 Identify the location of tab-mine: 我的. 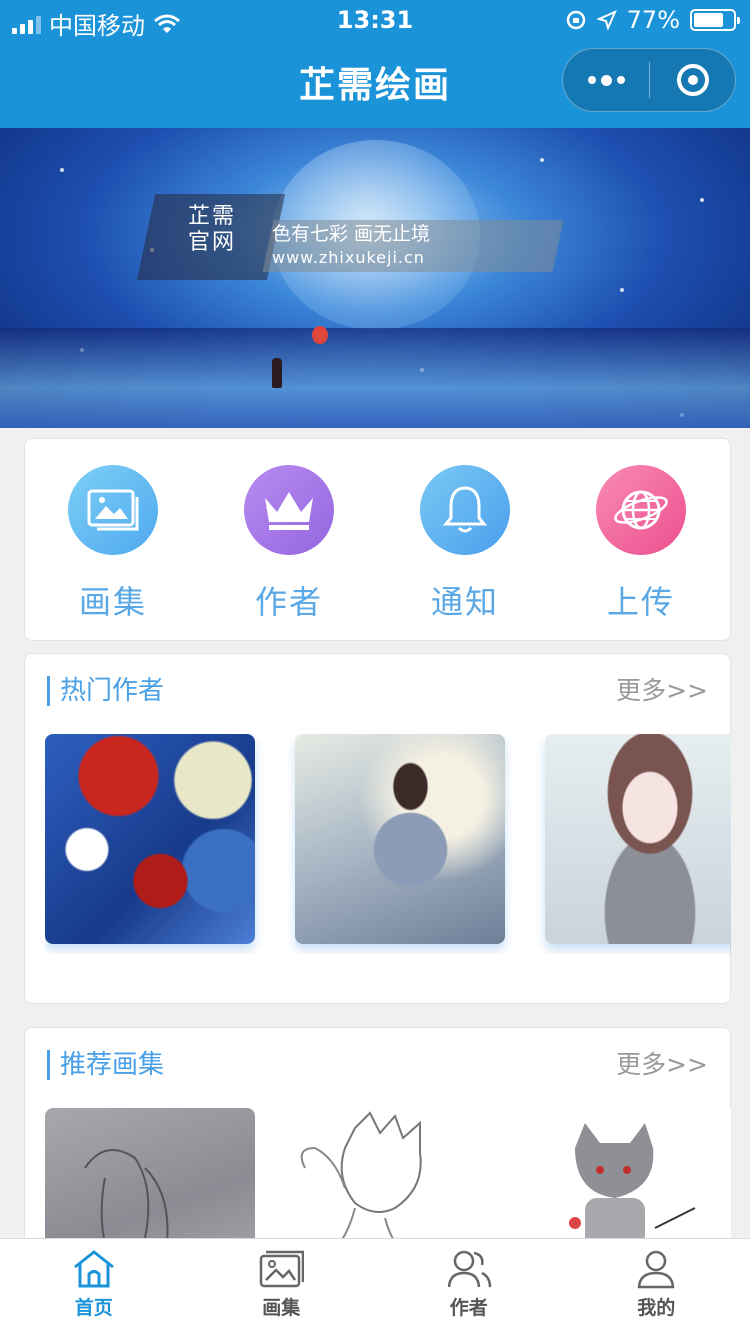
(656, 1286).